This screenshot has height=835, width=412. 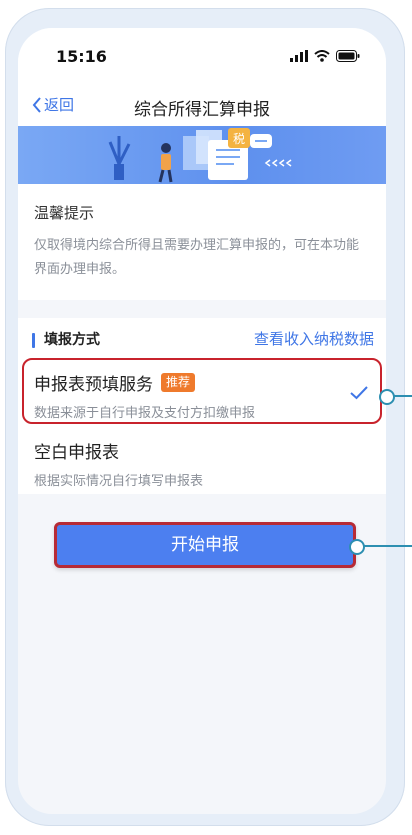 I want to click on battery-icon, so click(x=348, y=56).